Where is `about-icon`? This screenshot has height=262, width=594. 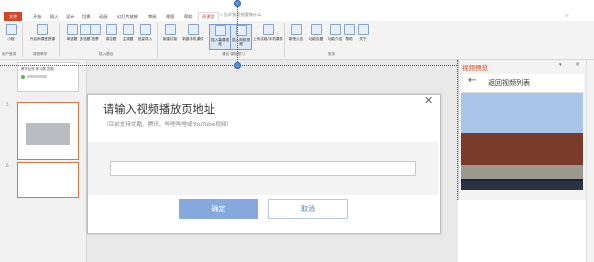
about-icon is located at coordinates (363, 29).